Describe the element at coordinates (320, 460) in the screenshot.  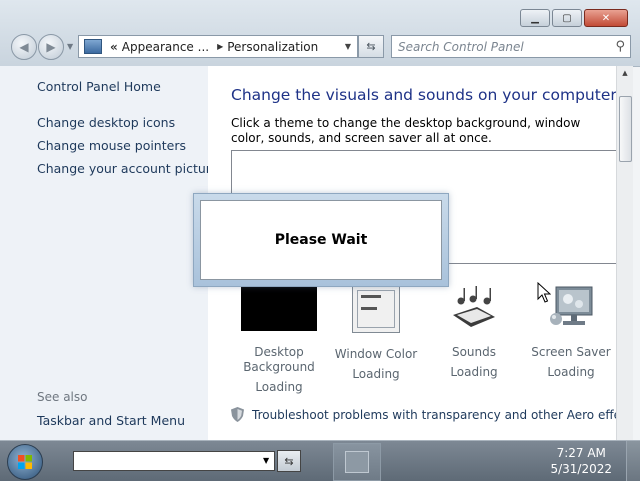
I see `taskbar: ▼ ⇆ 7:27 AM 5/31/2022` at that location.